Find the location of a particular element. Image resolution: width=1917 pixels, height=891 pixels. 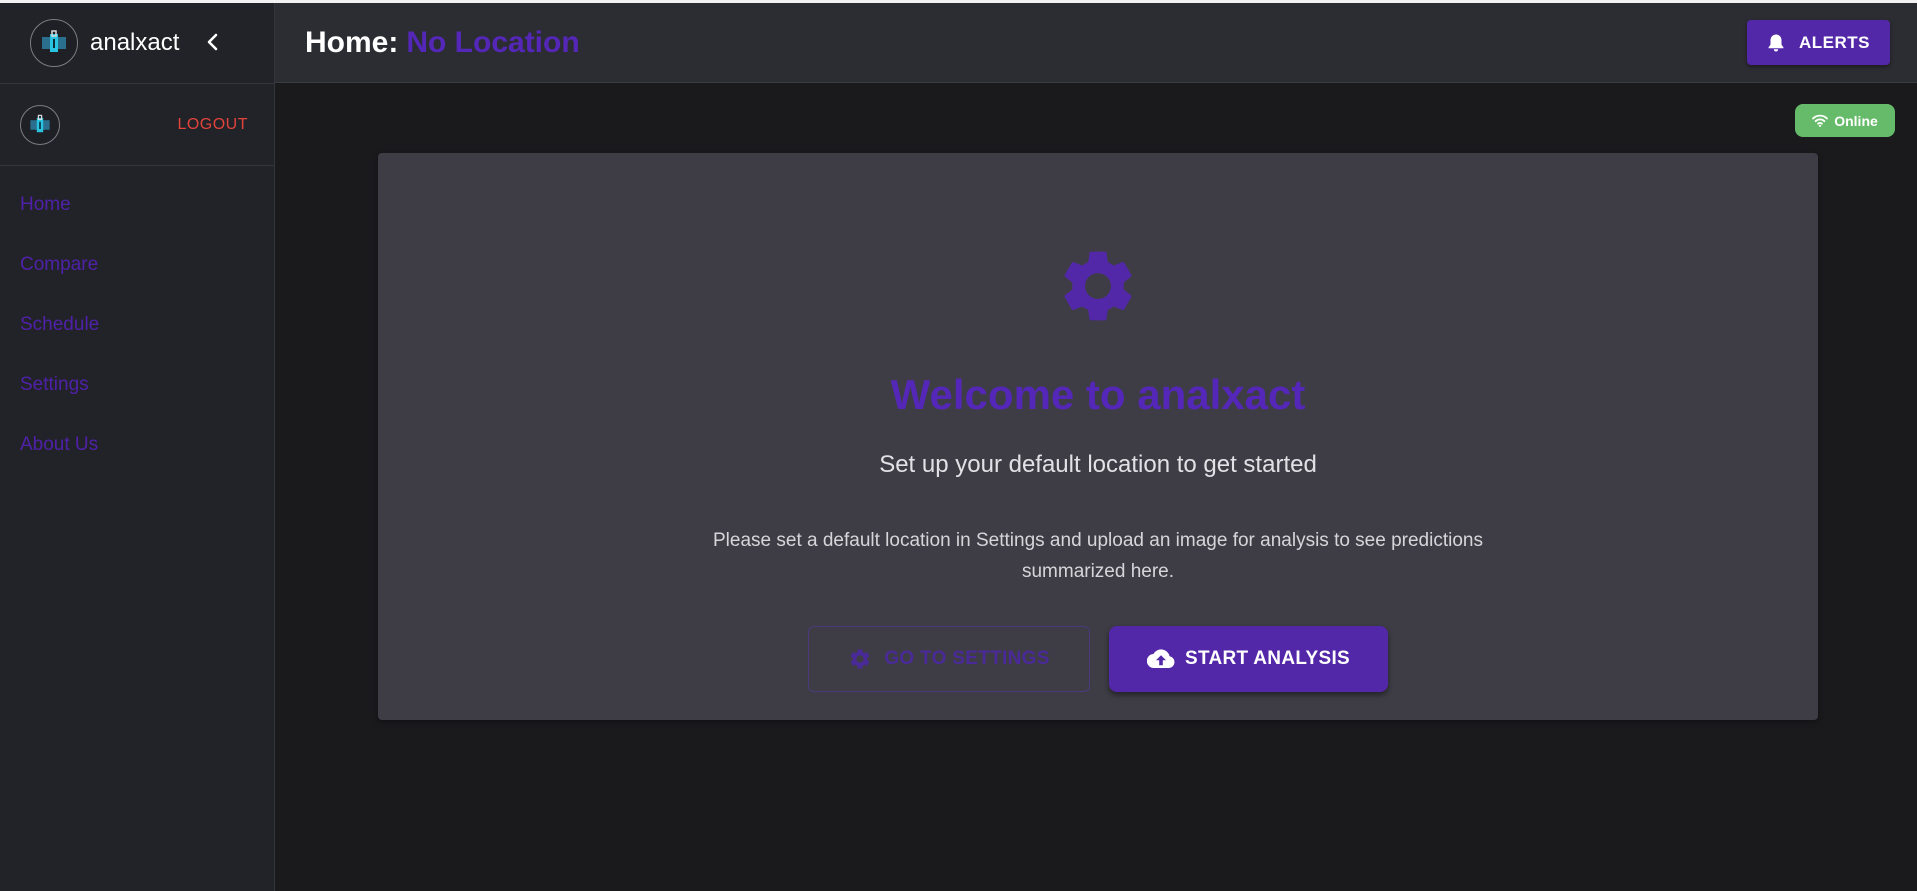

online-status-badge: Online is located at coordinates (1845, 120).